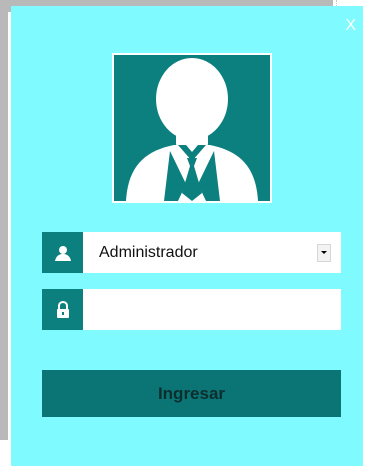 This screenshot has width=365, height=466. I want to click on close-button: X, so click(350, 26).